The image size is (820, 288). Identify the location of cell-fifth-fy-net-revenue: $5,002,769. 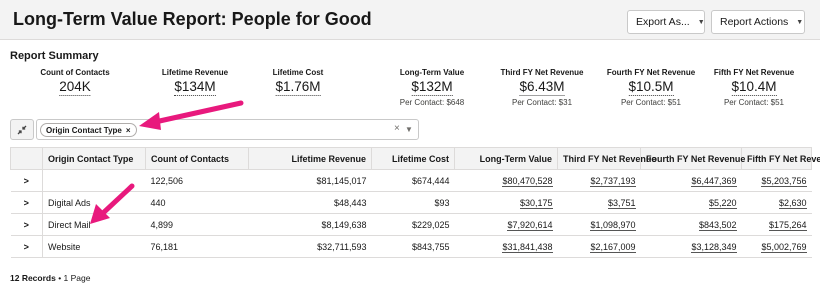
(776, 246).